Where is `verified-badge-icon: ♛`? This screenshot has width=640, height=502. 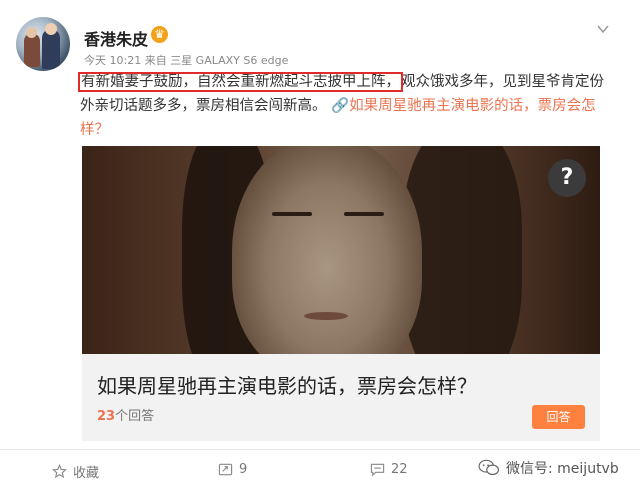 verified-badge-icon: ♛ is located at coordinates (159, 34).